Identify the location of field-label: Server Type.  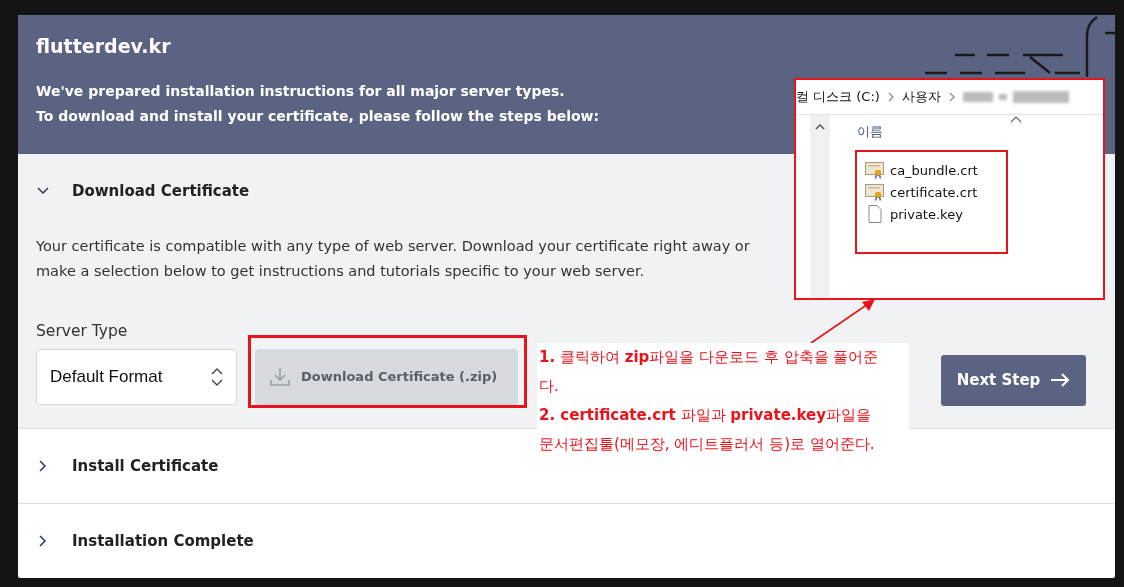
(82, 330).